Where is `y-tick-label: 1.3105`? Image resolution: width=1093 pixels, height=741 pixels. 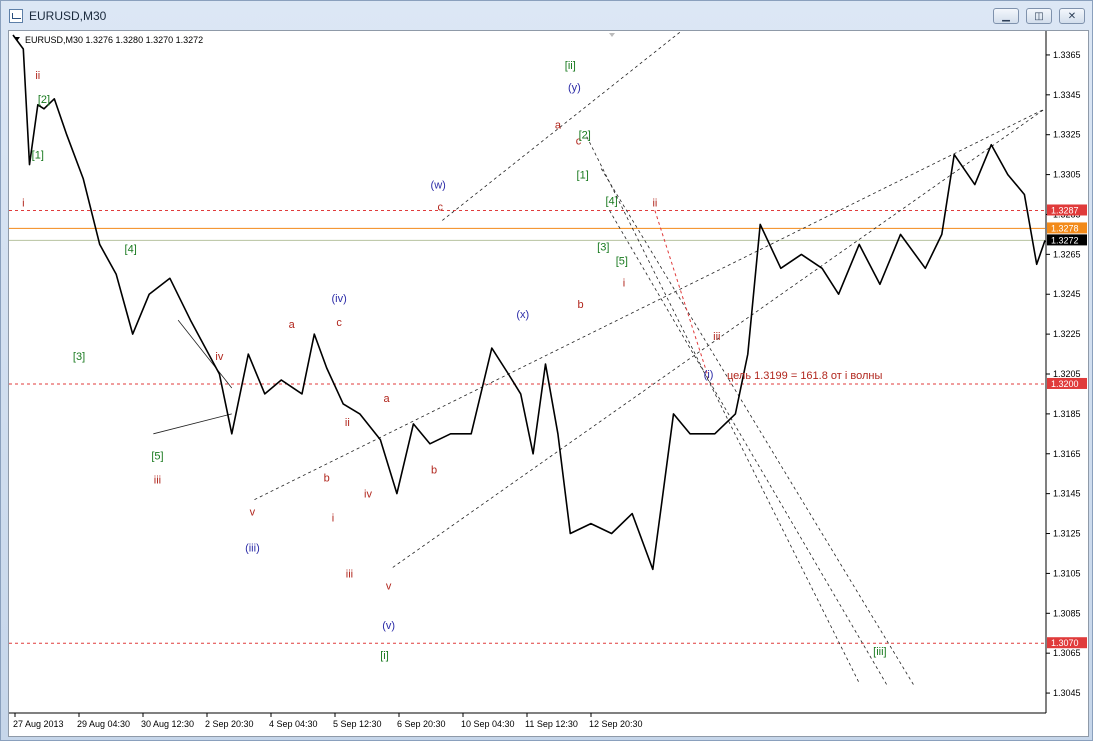
y-tick-label: 1.3105 is located at coordinates (1067, 573).